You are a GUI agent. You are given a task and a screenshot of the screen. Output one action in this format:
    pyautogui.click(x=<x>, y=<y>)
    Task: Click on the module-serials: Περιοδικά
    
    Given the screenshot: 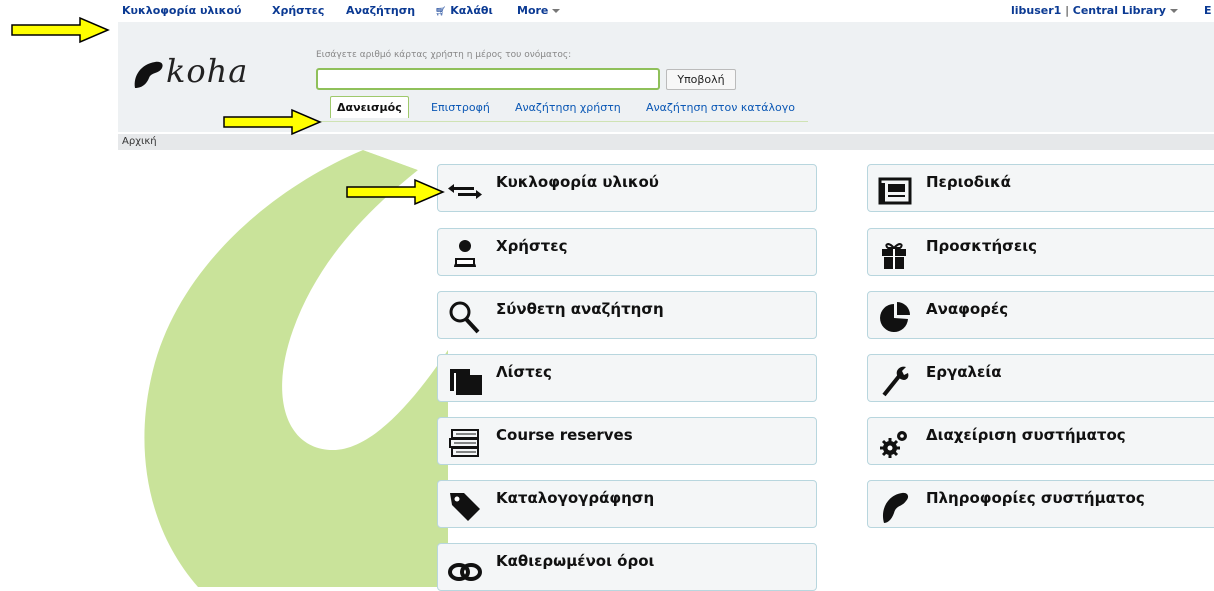 What is the action you would take?
    pyautogui.click(x=1040, y=188)
    